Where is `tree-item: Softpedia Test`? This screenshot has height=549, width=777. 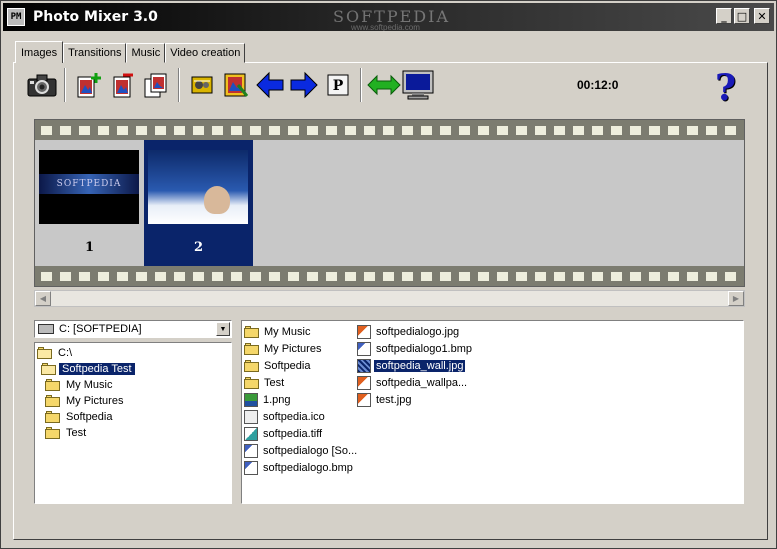 tree-item: Softpedia Test is located at coordinates (133, 369).